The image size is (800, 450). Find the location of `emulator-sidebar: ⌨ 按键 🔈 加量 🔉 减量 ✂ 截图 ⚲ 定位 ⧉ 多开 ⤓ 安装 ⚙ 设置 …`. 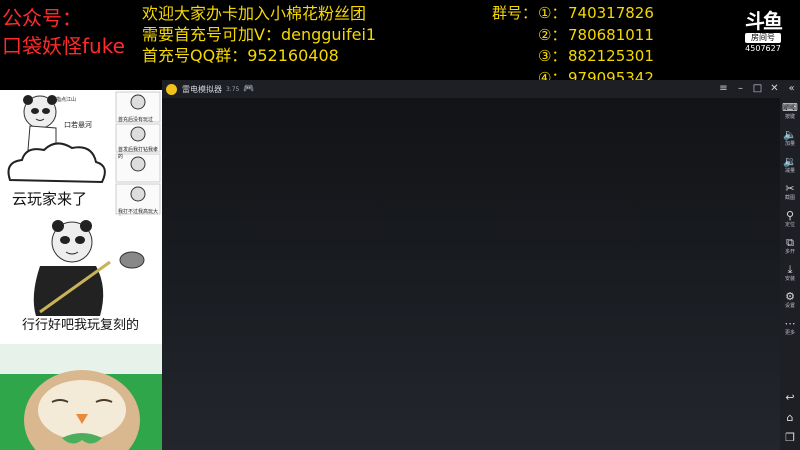

emulator-sidebar: ⌨ 按键 🔈 加量 🔉 减量 ✂ 截图 ⚲ 定位 ⧉ 多开 ⤓ 安装 ⚙ 设置 … is located at coordinates (790, 274).